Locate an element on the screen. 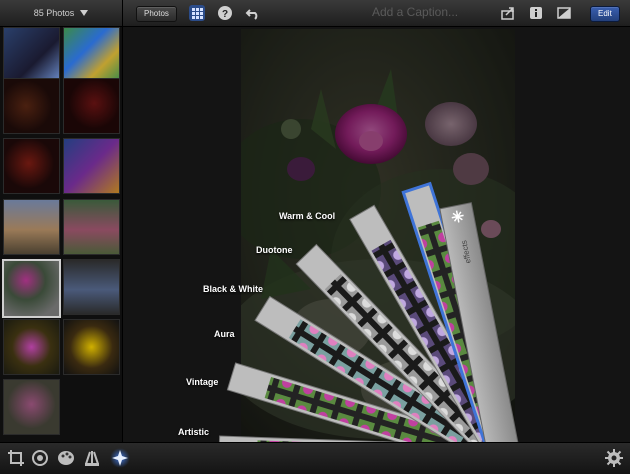 This screenshot has width=630, height=474. photos-button: Photos is located at coordinates (156, 14).